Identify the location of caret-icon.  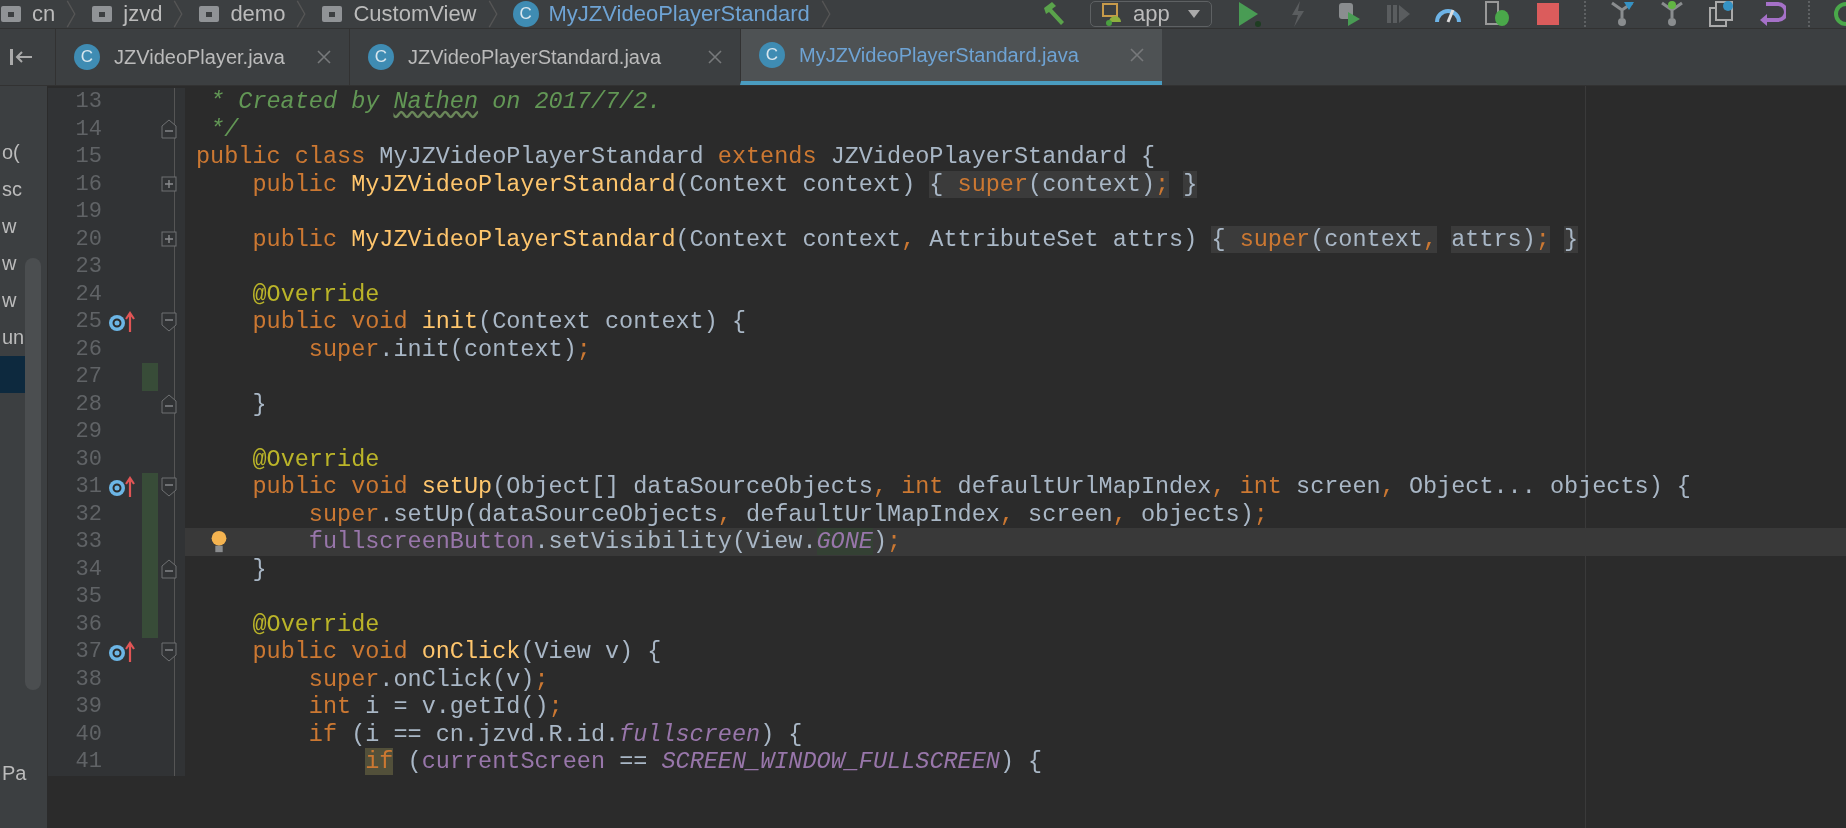
(1194, 14).